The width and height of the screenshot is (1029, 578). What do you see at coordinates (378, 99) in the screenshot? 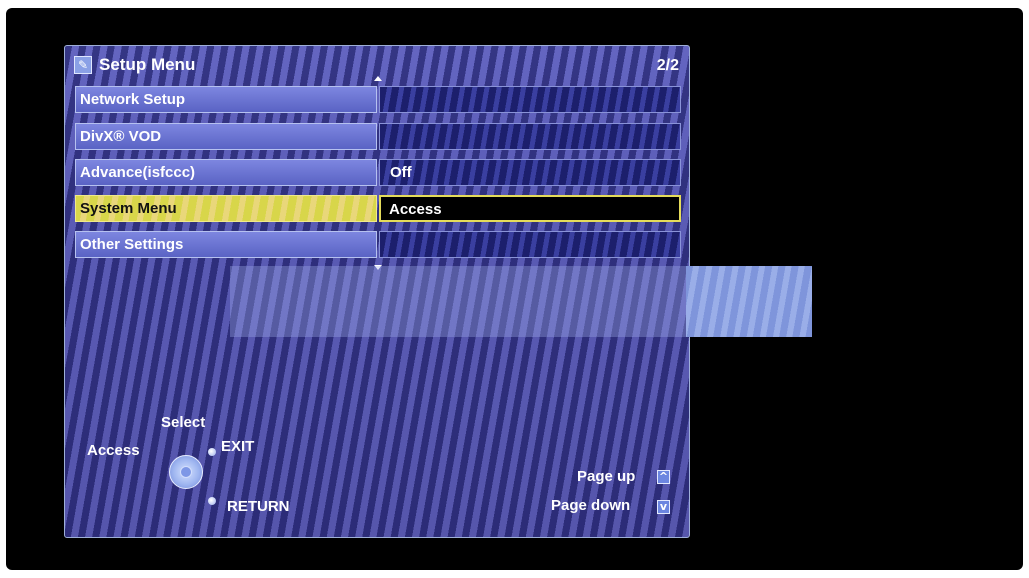
I see `menu-item-network-setup: Network Setup` at bounding box center [378, 99].